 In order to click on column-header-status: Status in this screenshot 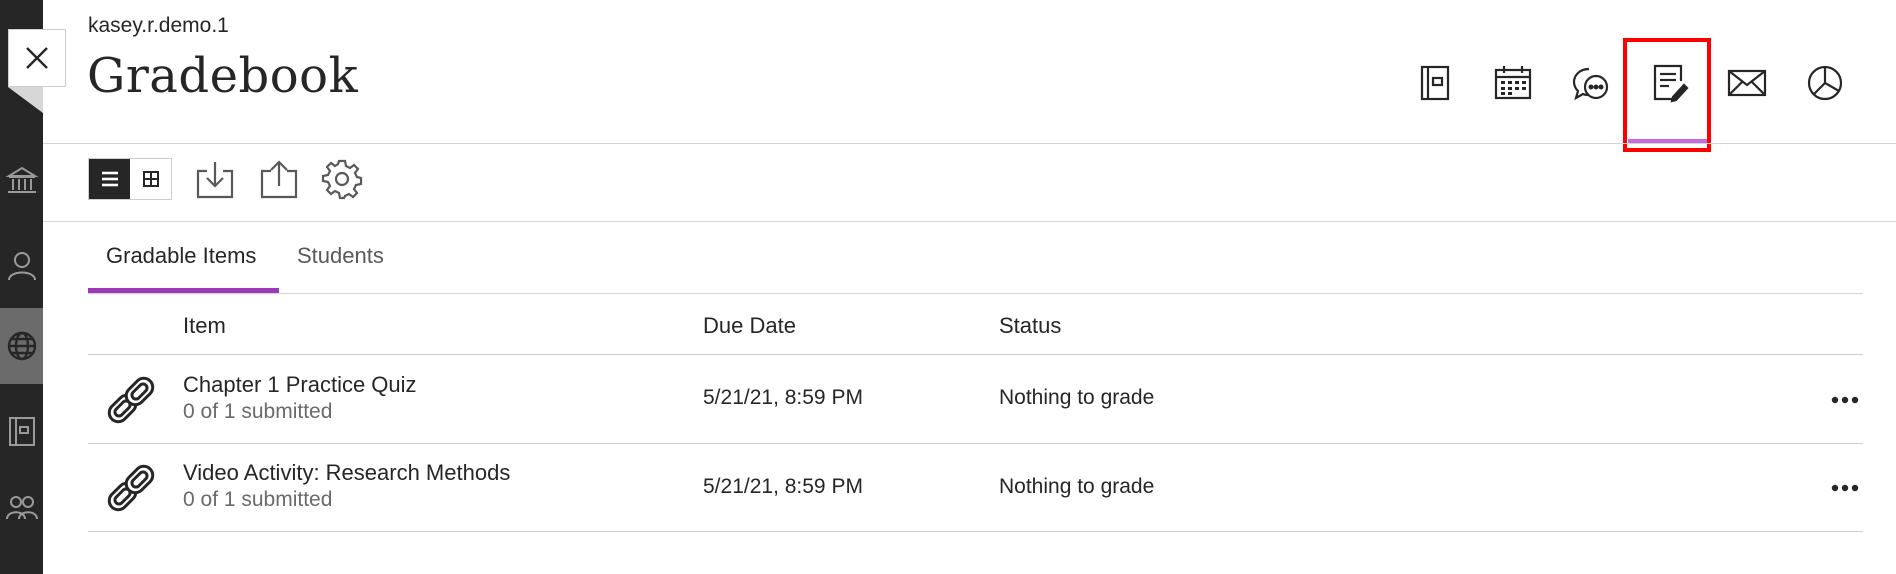, I will do `click(1030, 325)`.